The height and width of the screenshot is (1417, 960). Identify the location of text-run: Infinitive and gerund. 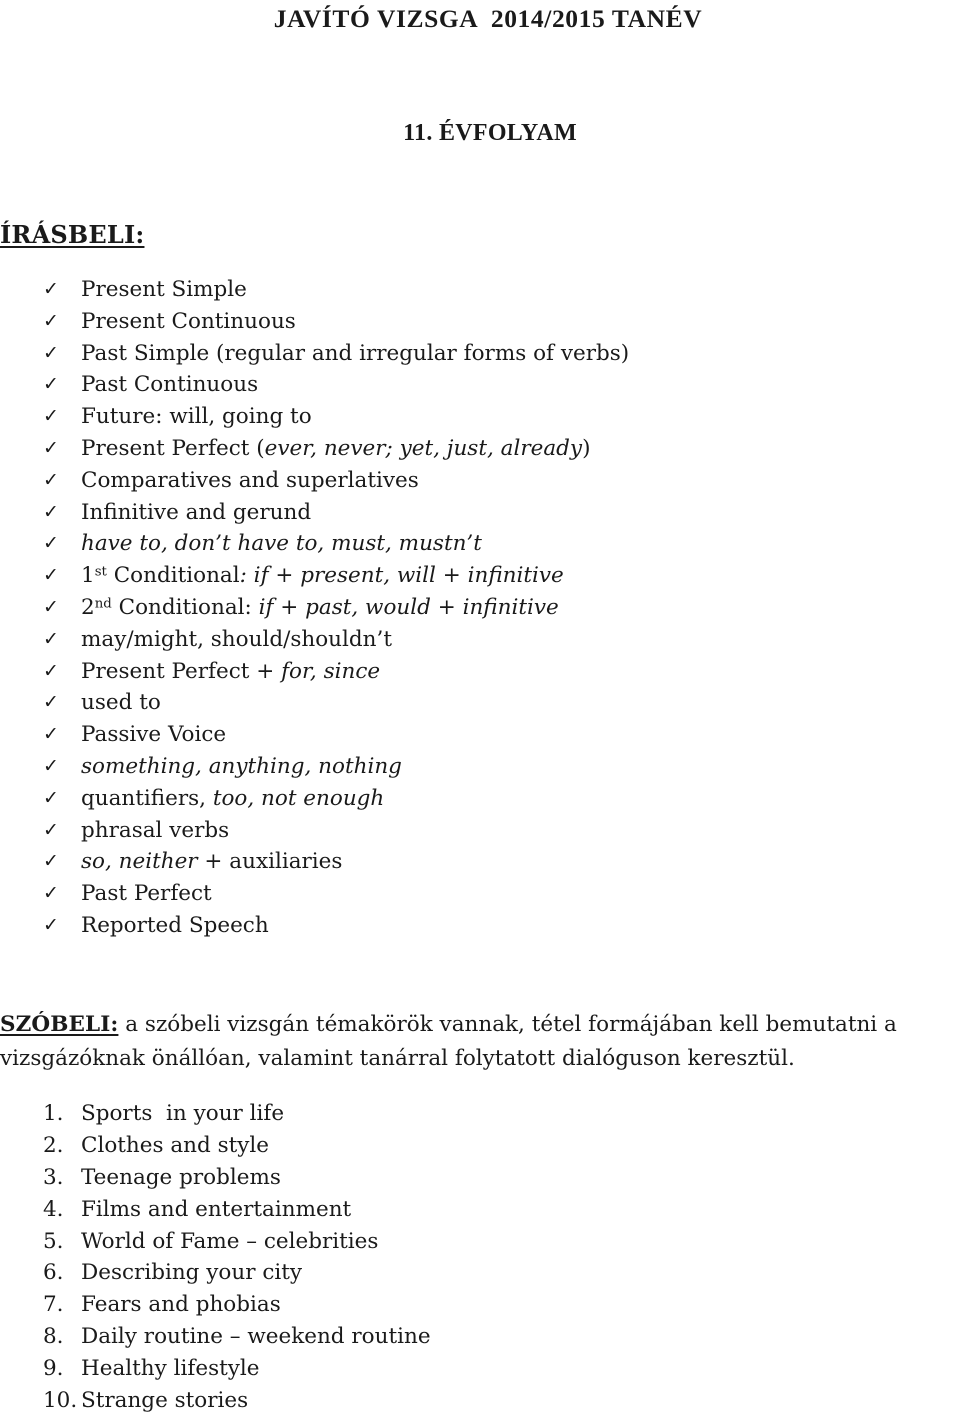
(196, 512).